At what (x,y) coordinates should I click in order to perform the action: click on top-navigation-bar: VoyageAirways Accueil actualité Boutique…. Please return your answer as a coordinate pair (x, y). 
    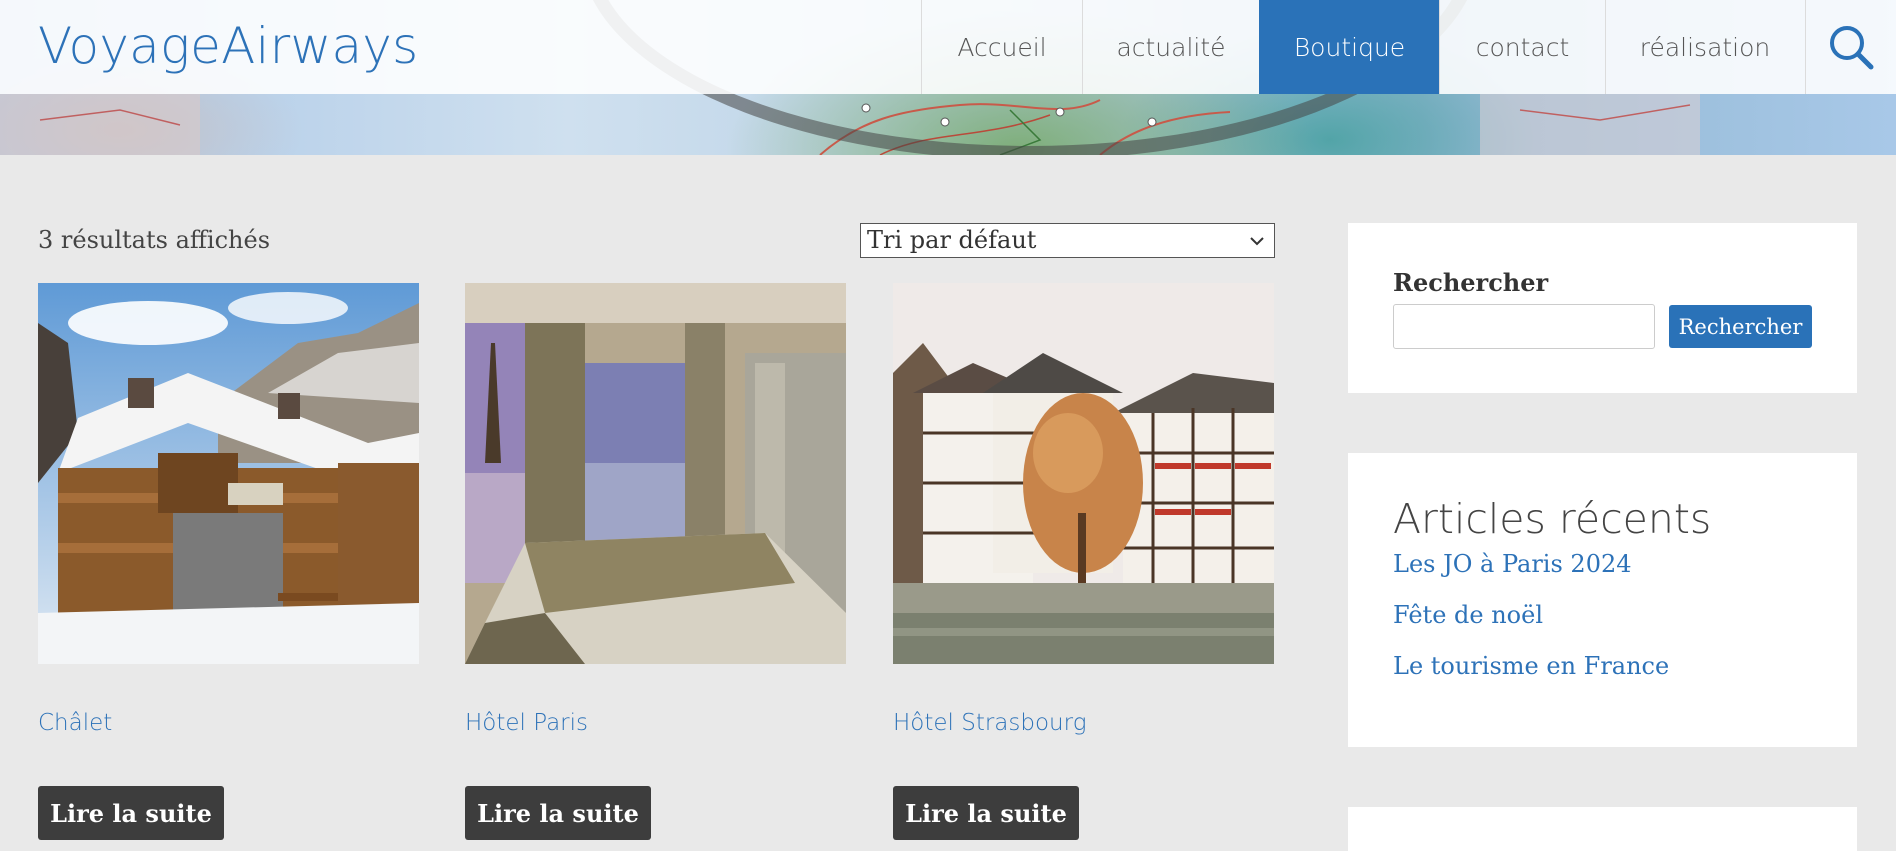
    Looking at the image, I should click on (948, 47).